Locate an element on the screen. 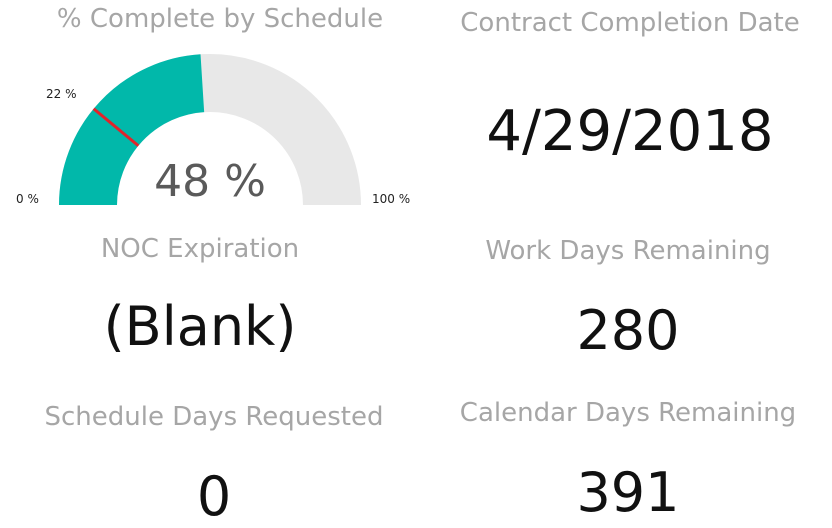 This screenshot has height=528, width=832. calendar-days-remaining-value: 391 is located at coordinates (628, 492).